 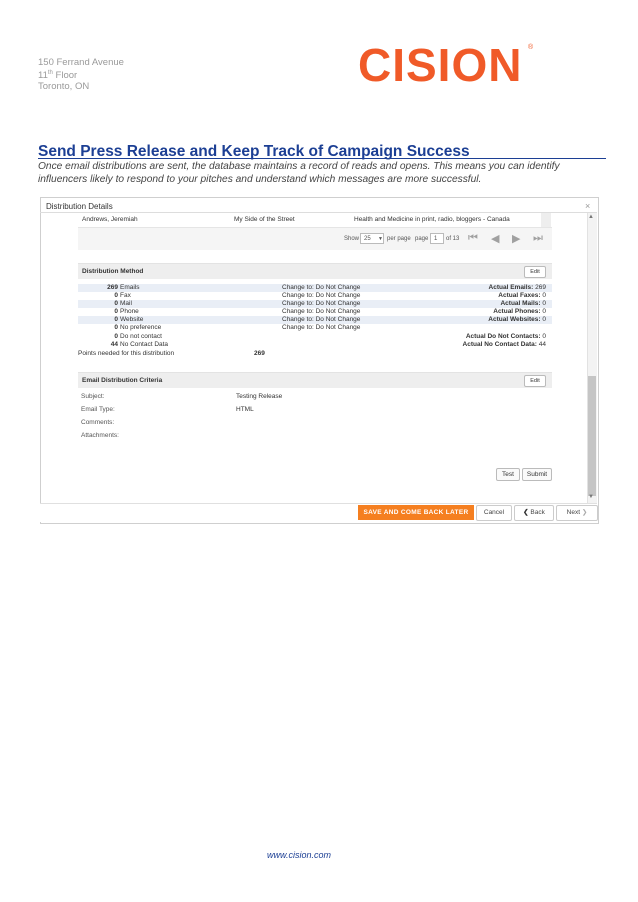 What do you see at coordinates (110, 219) in the screenshot?
I see `contact-name: Andrews, Jeremiah` at bounding box center [110, 219].